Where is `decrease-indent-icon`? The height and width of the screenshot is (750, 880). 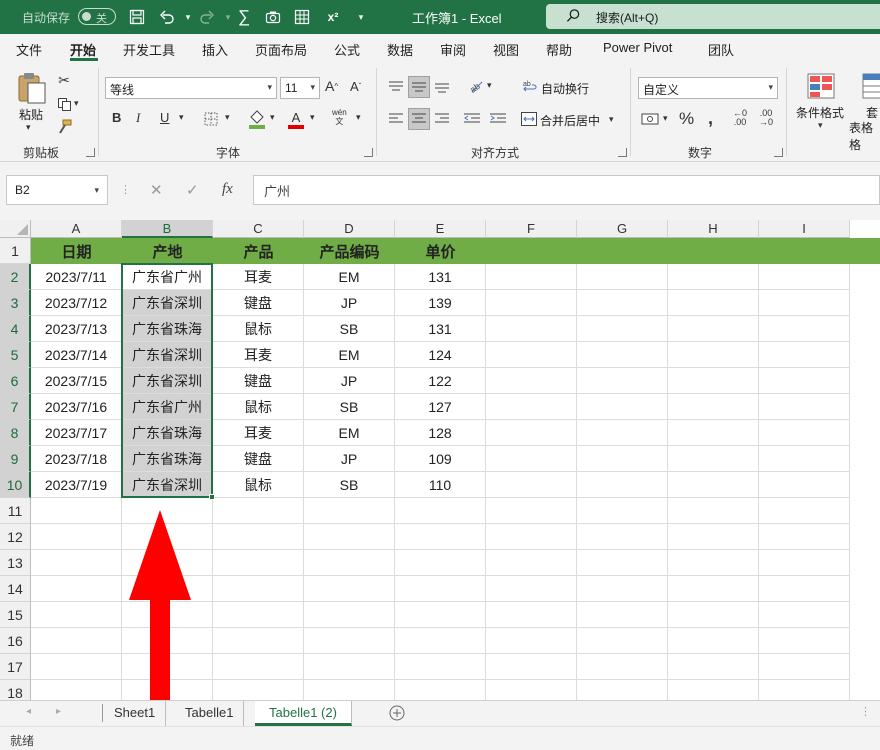 decrease-indent-icon is located at coordinates (472, 119).